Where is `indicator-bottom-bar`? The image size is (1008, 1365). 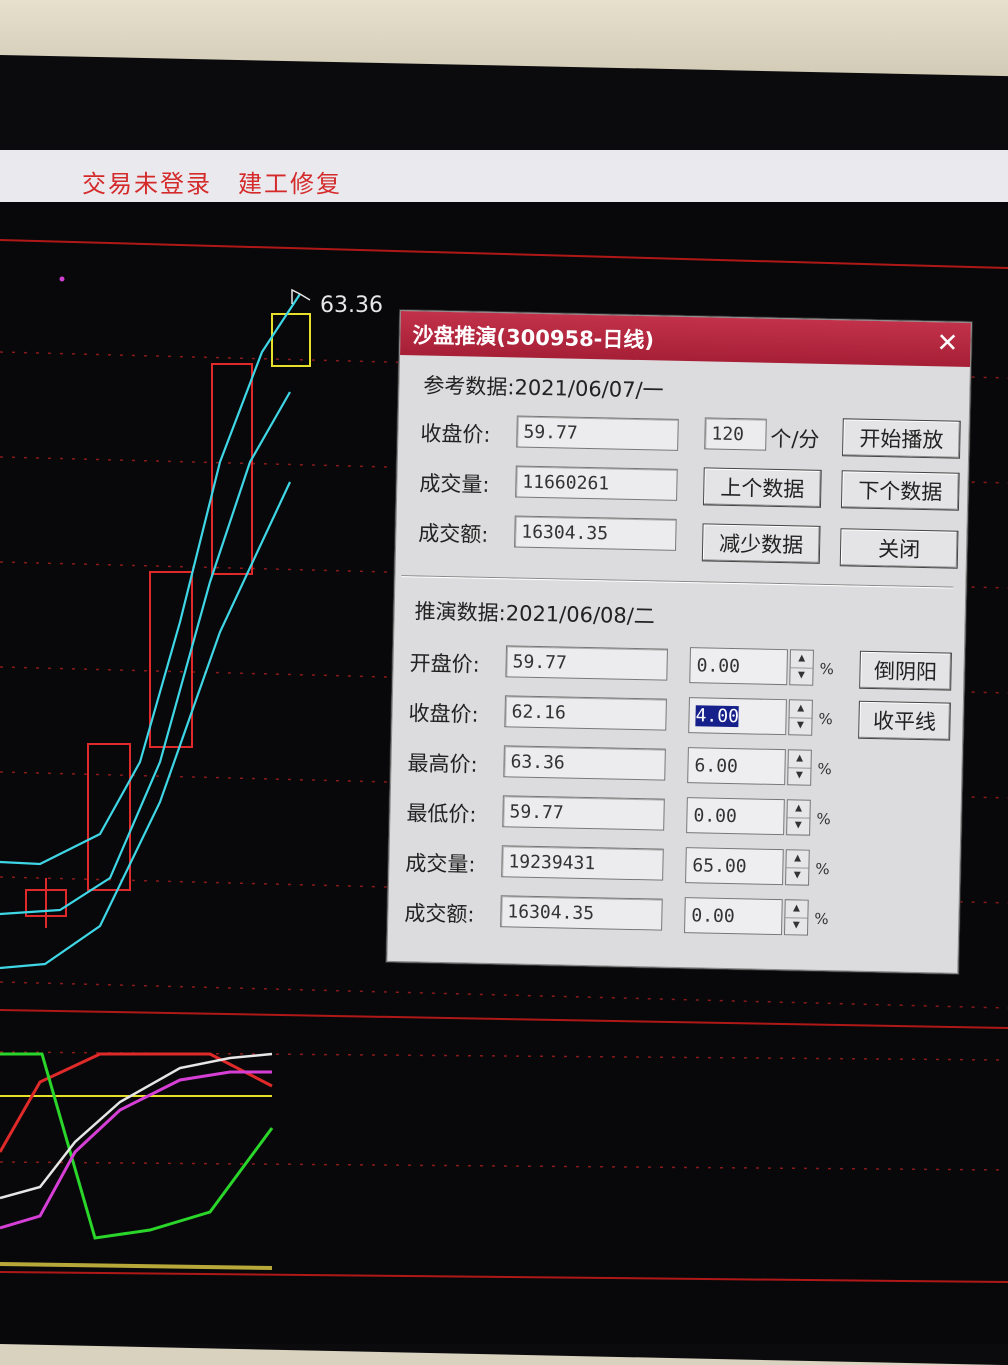
indicator-bottom-bar is located at coordinates (136, 1266).